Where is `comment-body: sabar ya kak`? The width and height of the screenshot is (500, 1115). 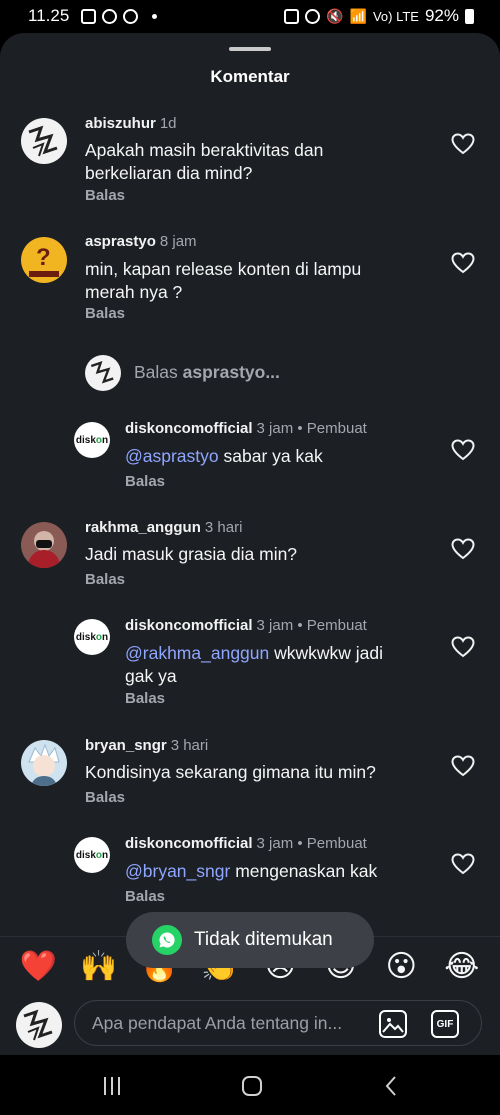
comment-body: sabar ya kak is located at coordinates (270, 456).